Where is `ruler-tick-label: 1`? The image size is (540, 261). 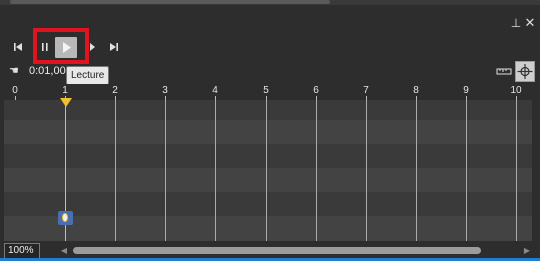 ruler-tick-label: 1 is located at coordinates (65, 90).